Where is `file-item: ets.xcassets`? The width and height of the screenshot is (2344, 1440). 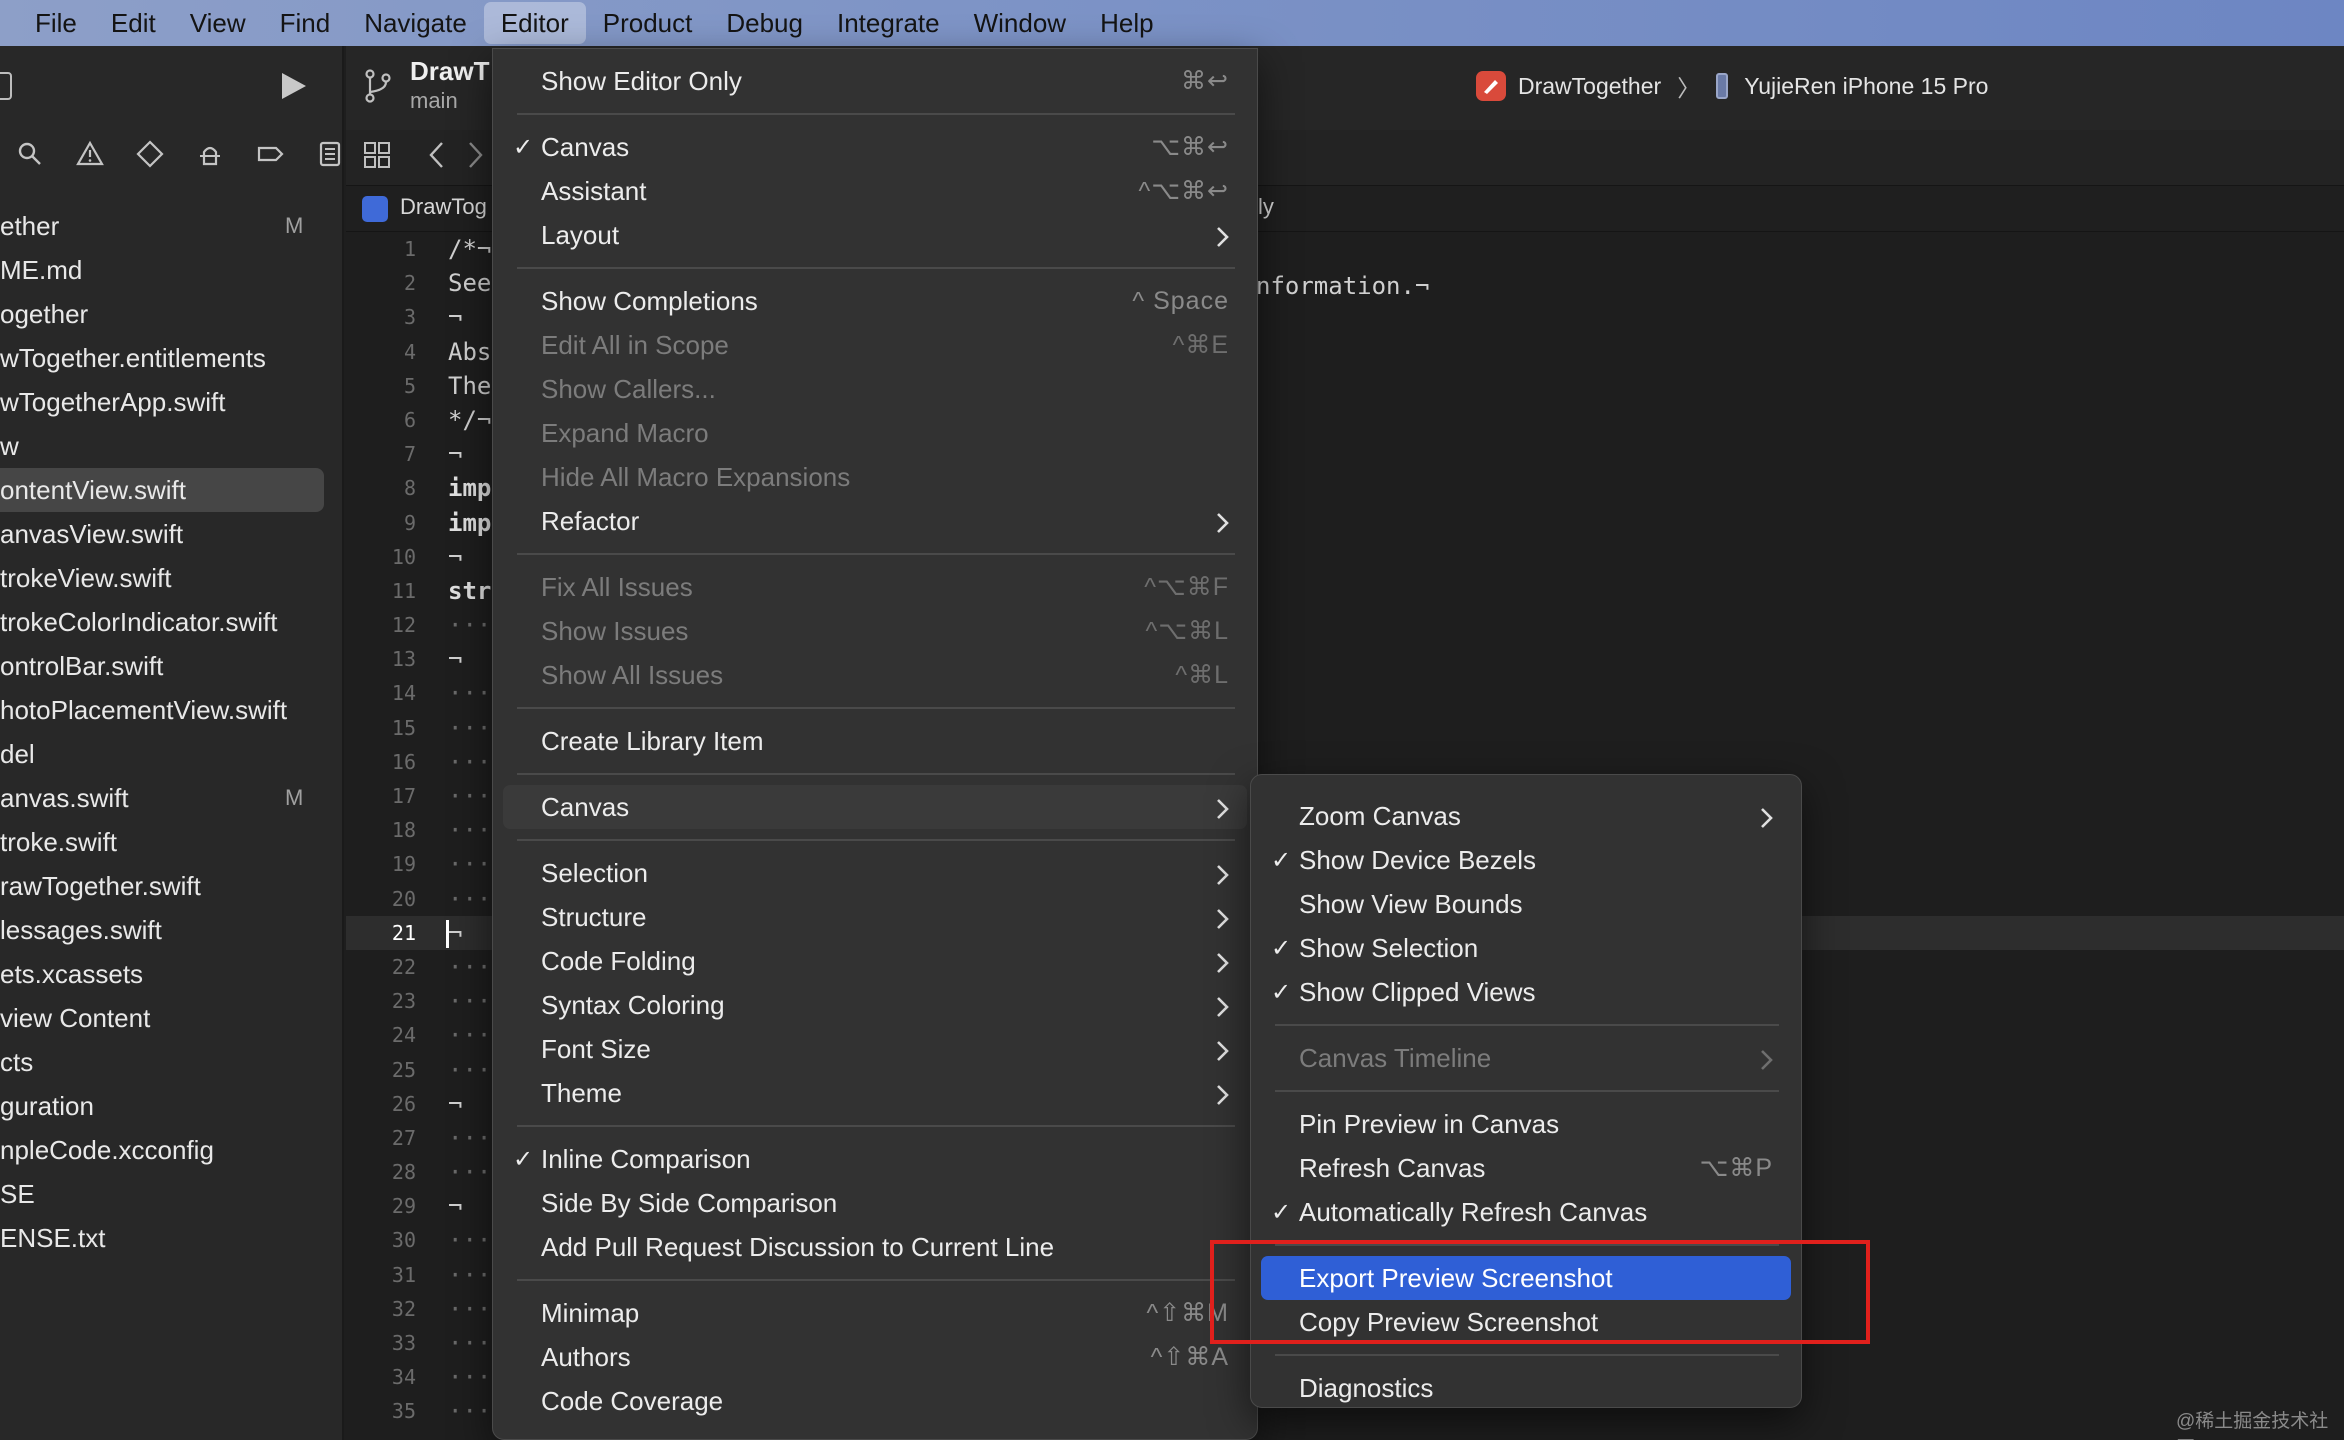
file-item: ets.xcassets is located at coordinates (172, 974).